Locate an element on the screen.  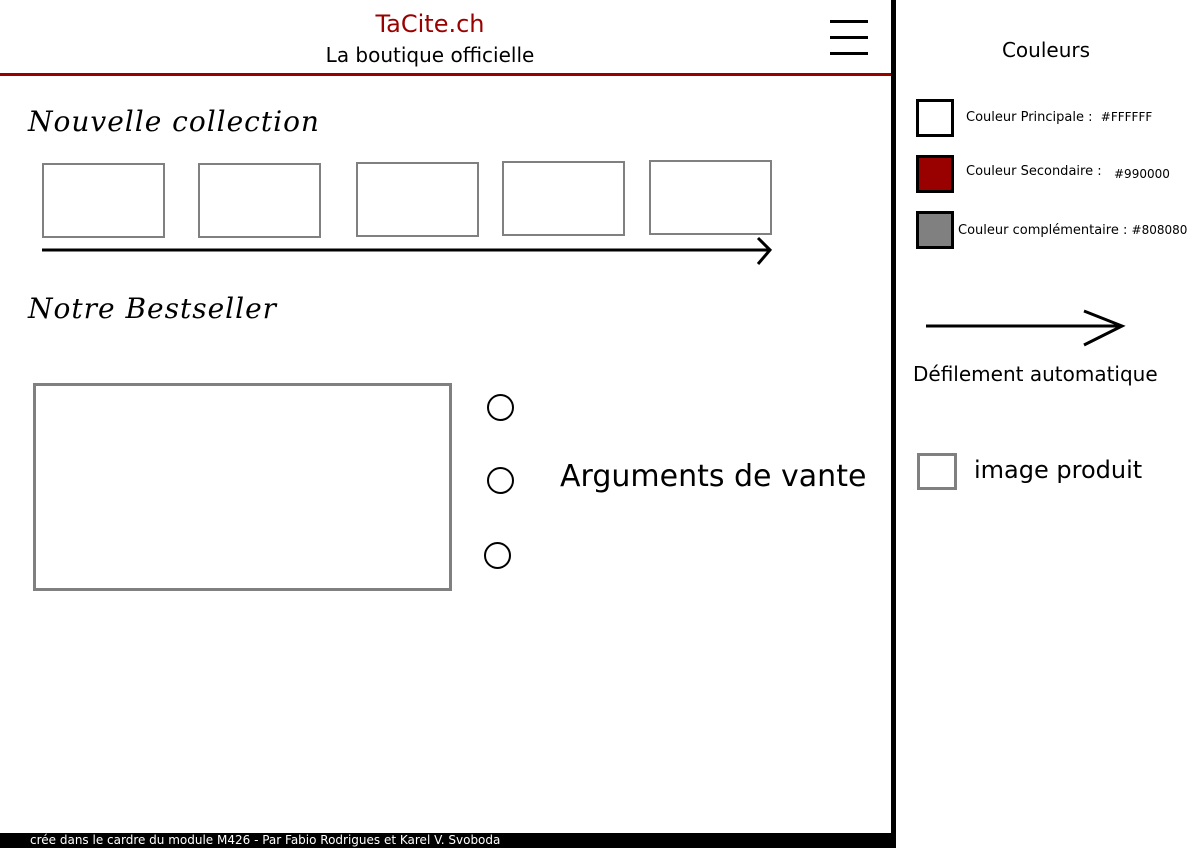
legend-title: Couleurs is located at coordinates (1046, 50).